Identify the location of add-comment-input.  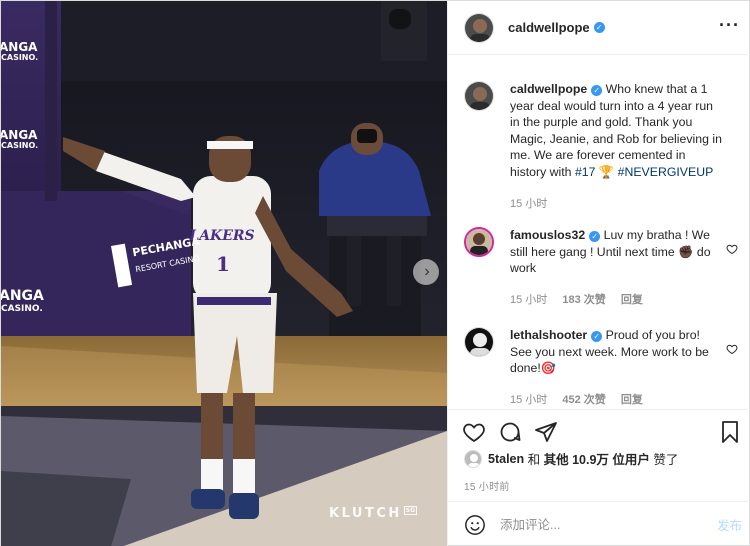
(600, 524).